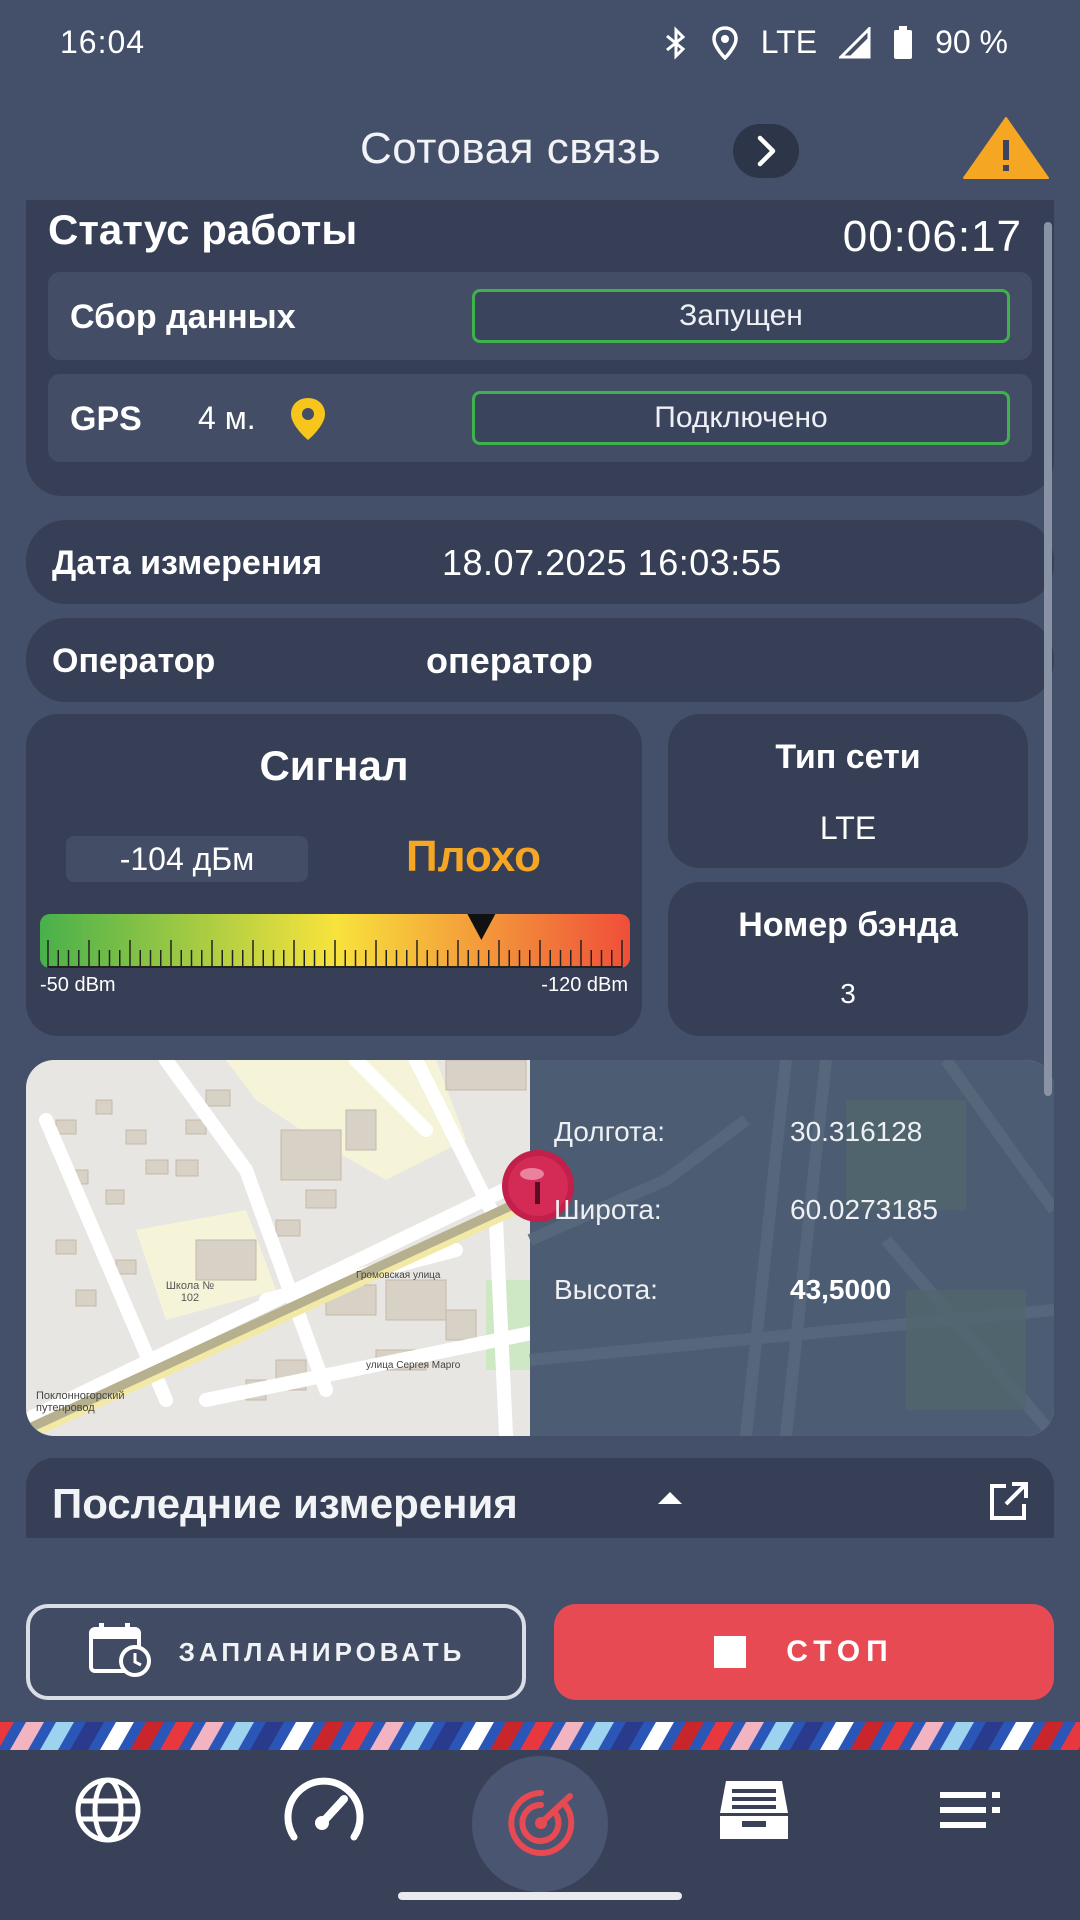 Image resolution: width=1080 pixels, height=1920 pixels. Describe the element at coordinates (80, 1402) in the screenshot. I see `map-label-bridge: Поклонногорский путепровод` at that location.